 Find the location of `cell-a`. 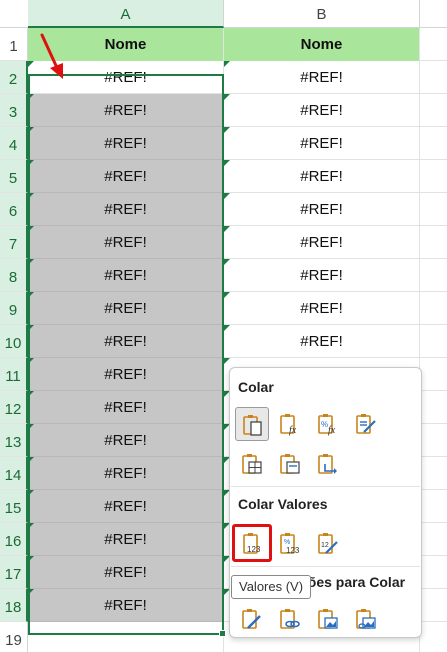

cell-a is located at coordinates (126, 637).